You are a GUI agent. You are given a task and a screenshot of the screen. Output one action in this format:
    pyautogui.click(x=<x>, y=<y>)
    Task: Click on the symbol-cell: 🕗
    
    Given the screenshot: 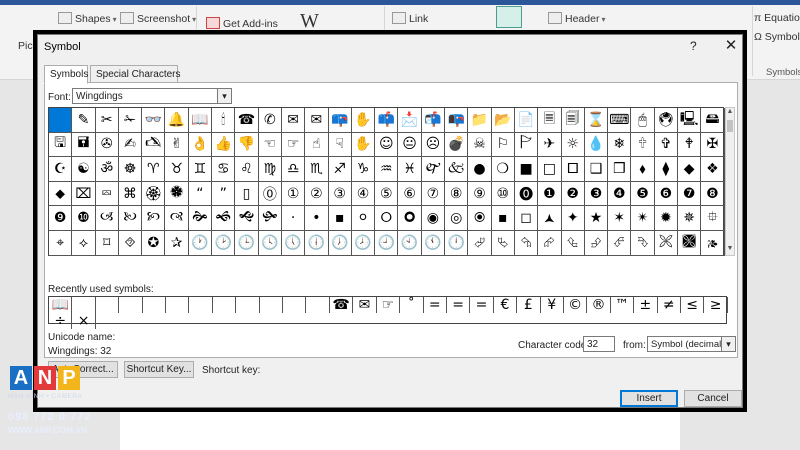 What is the action you would take?
    pyautogui.click(x=363, y=243)
    